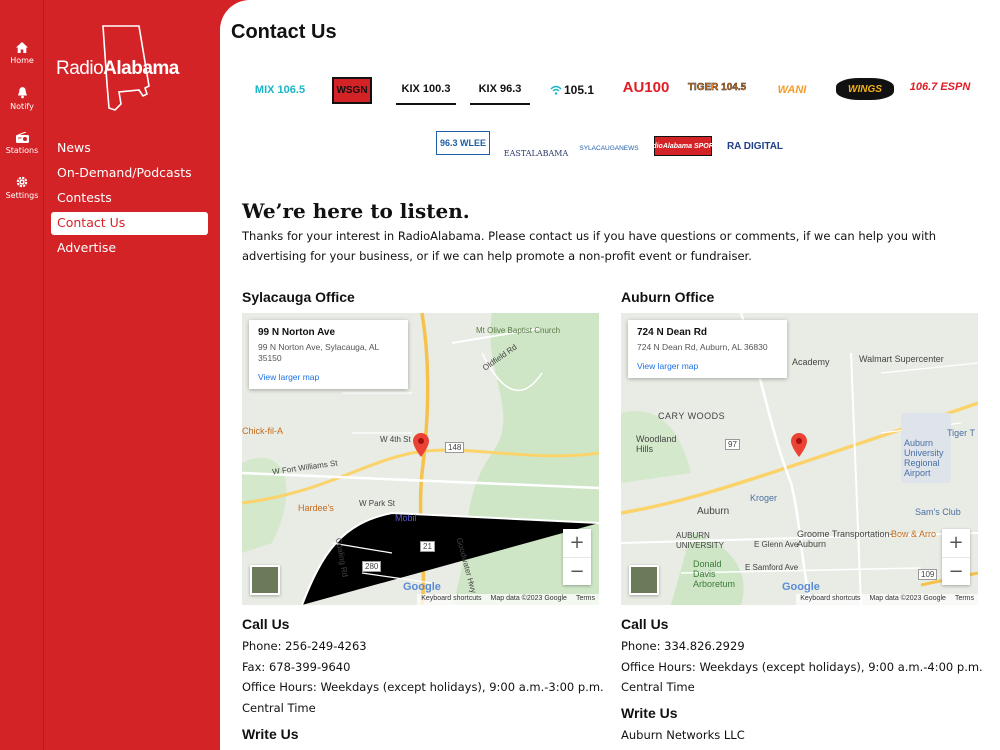 Image resolution: width=1000 pixels, height=750 pixels. I want to click on map-card-address: 99 N Norton Ave, Sylacauga, AL 35150, so click(318, 352).